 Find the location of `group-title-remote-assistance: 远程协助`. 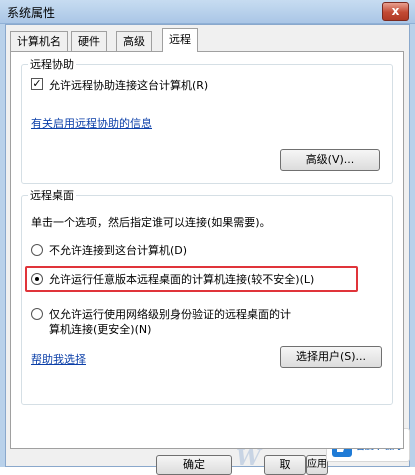

group-title-remote-assistance: 远程协助 is located at coordinates (52, 64).